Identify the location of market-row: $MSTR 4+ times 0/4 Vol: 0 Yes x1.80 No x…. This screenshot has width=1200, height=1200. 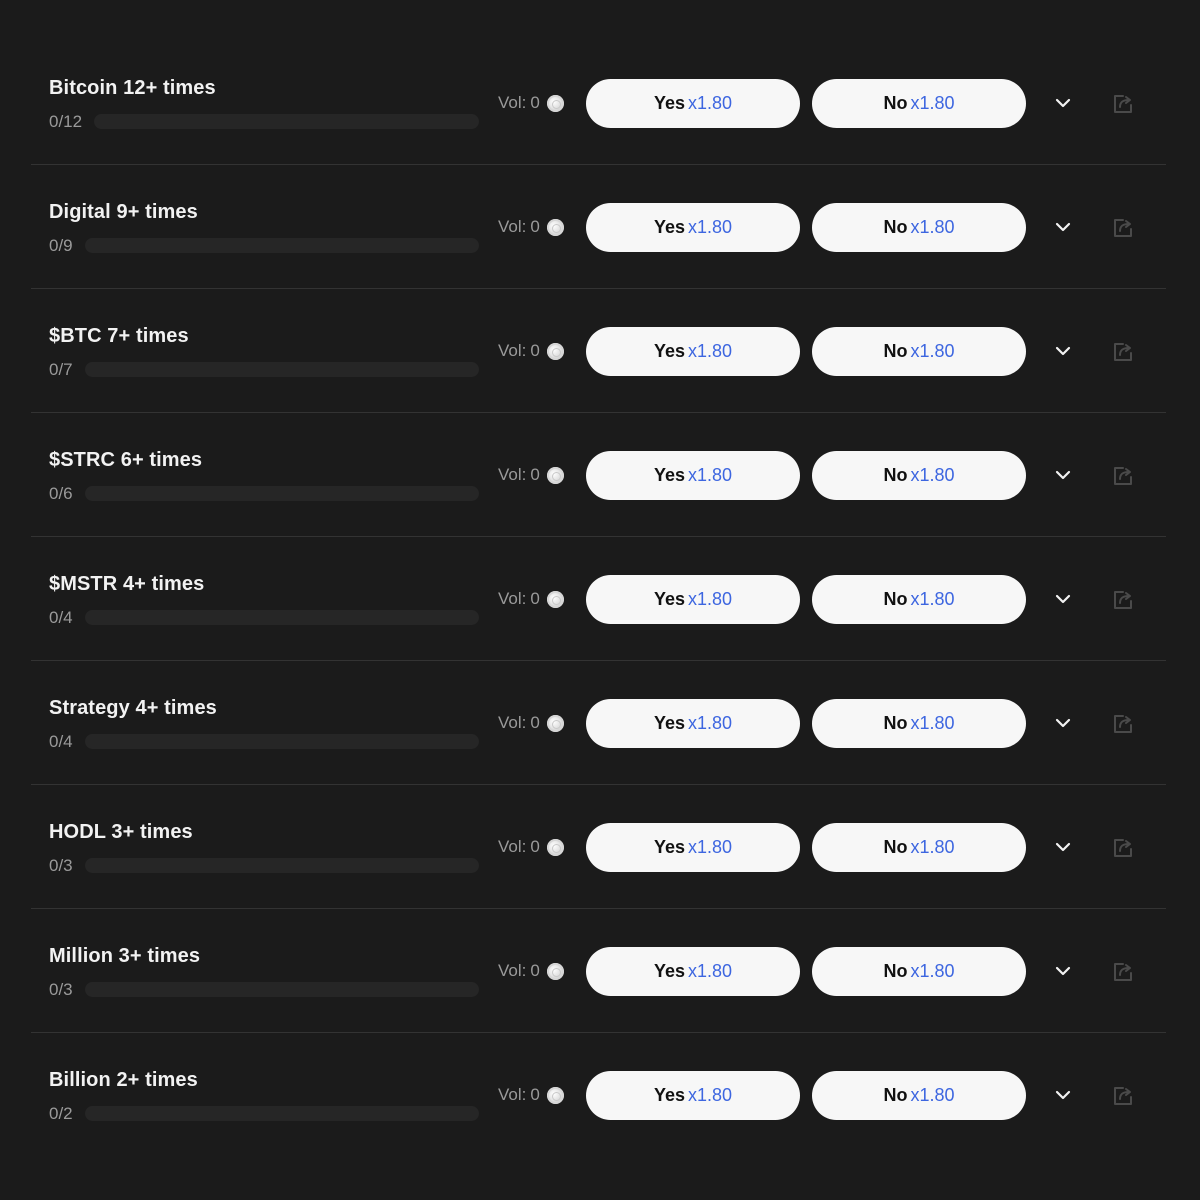
(598, 599).